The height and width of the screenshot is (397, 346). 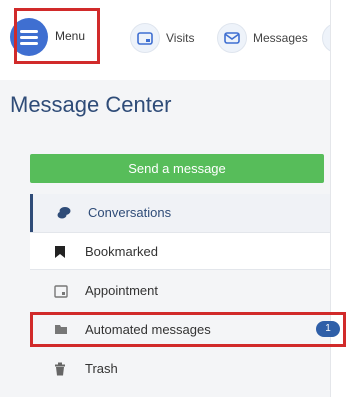 I want to click on sidebar-item-bookmarked: Bookmarked, so click(x=180, y=251).